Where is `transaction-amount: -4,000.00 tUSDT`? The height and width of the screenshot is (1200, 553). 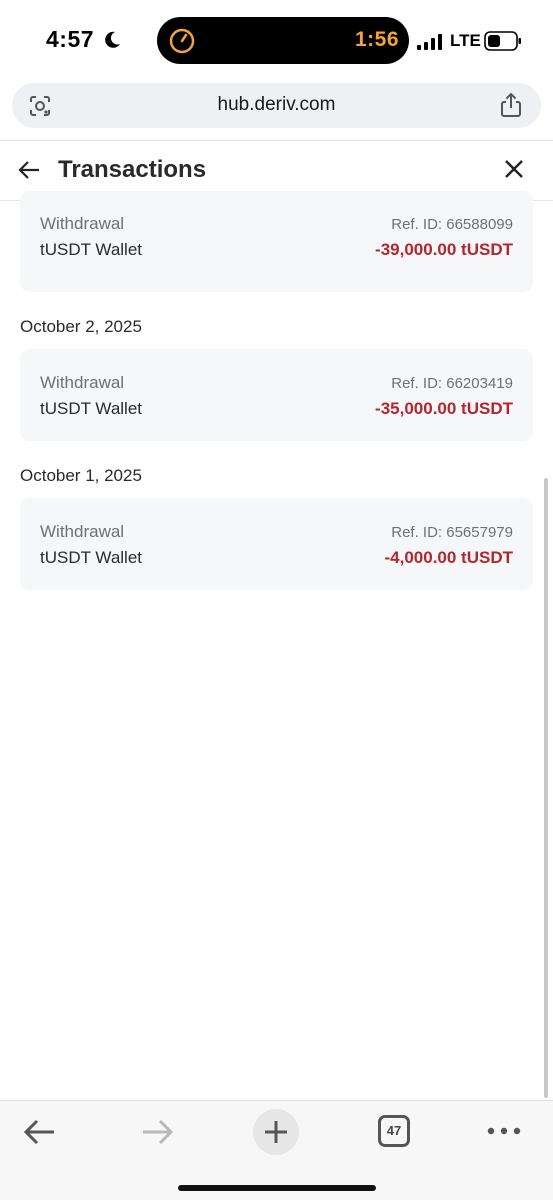
transaction-amount: -4,000.00 tUSDT is located at coordinates (449, 557).